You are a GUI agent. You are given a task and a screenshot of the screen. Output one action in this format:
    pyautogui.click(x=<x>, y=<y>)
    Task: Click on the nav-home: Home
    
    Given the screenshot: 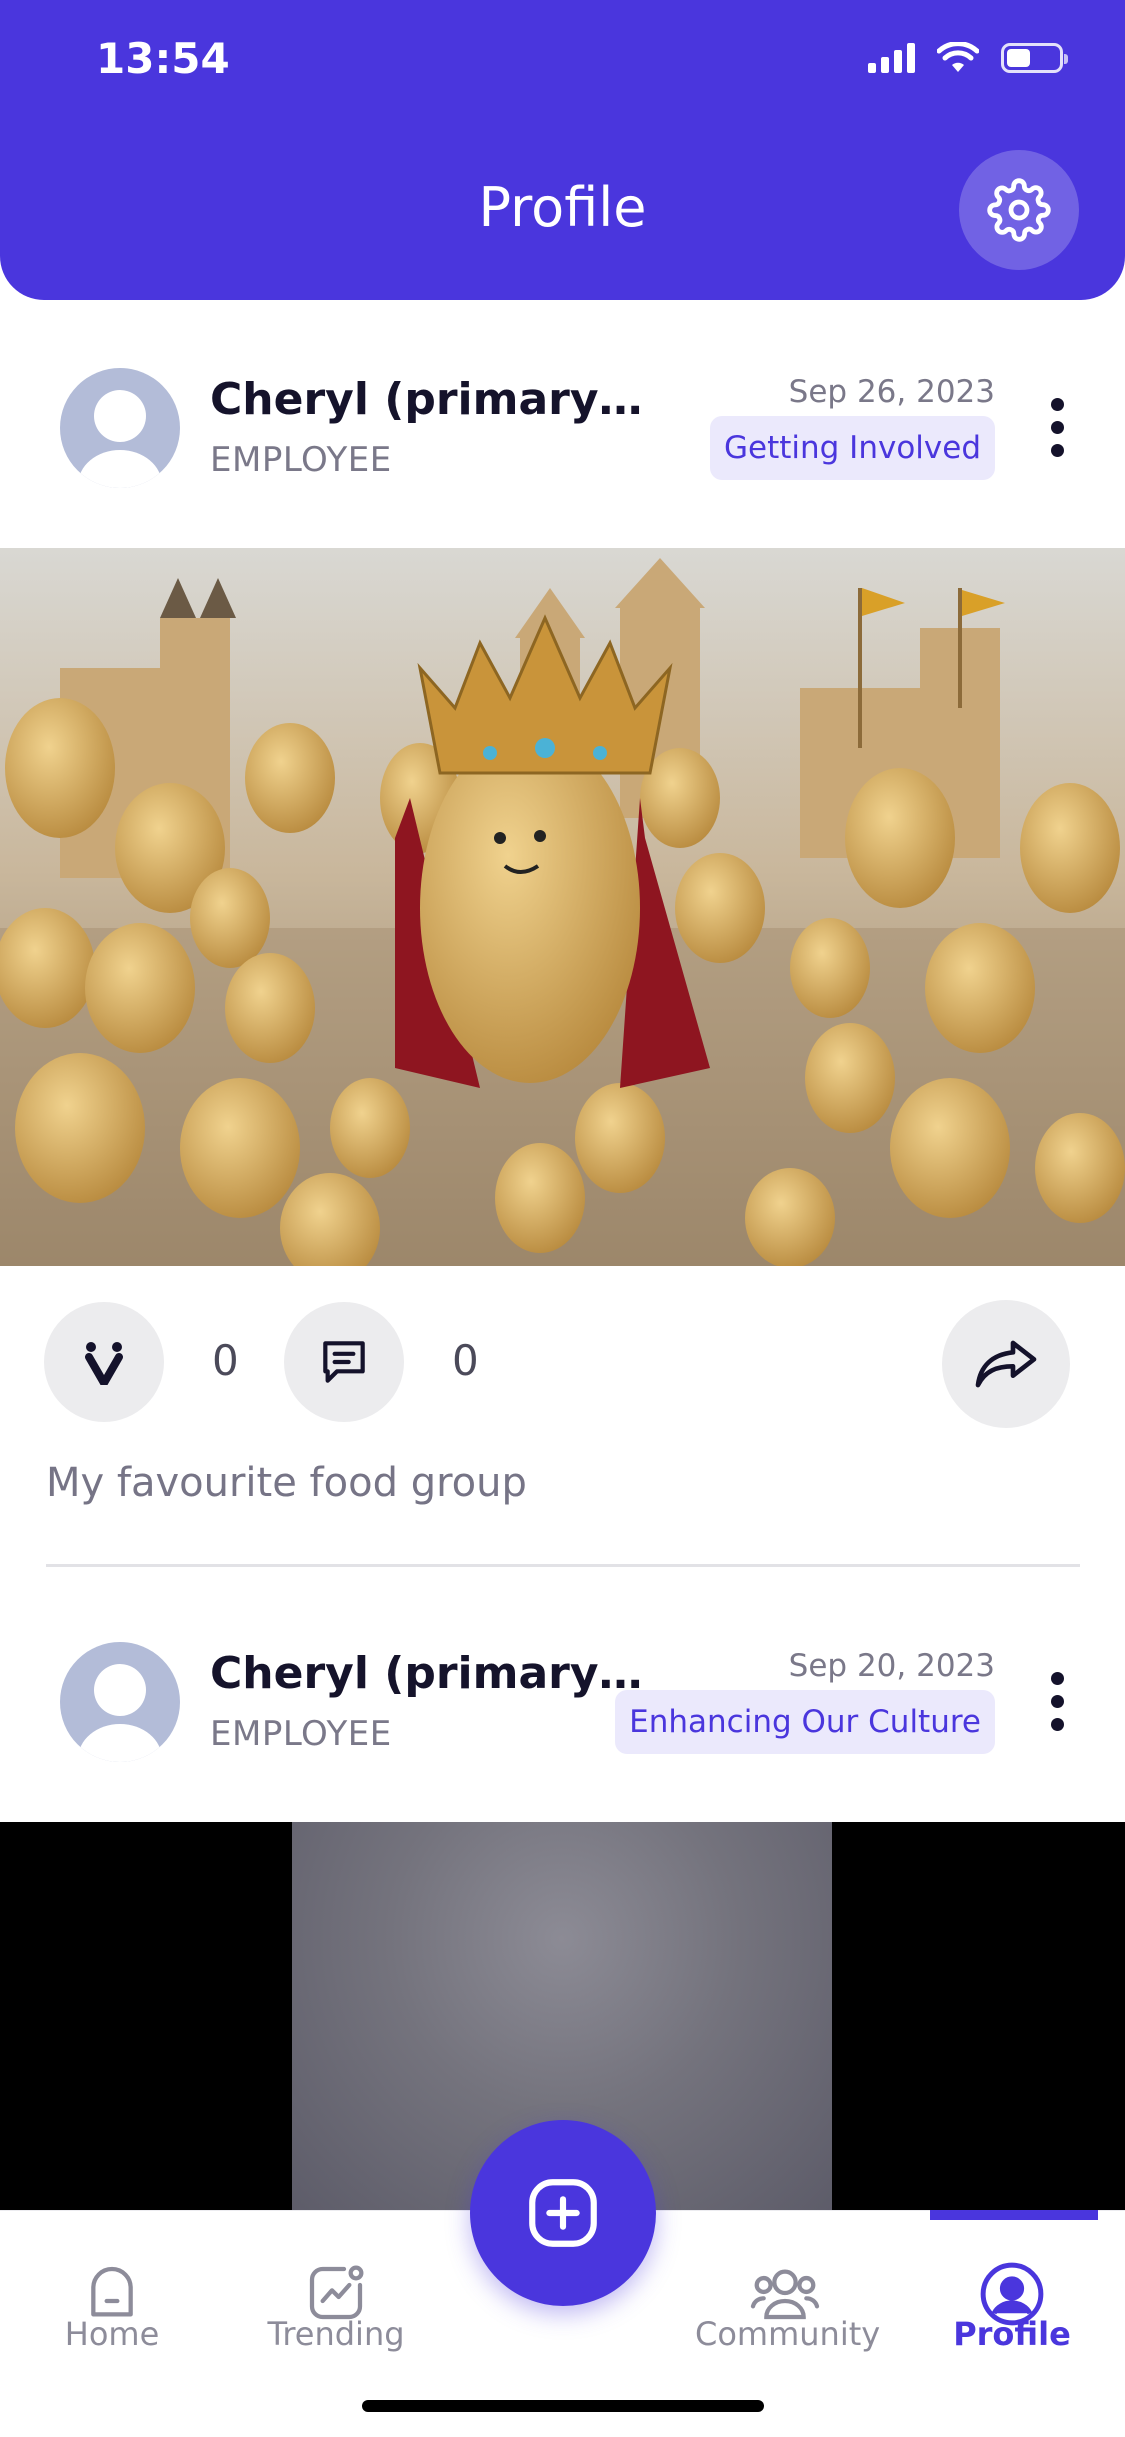 What is the action you would take?
    pyautogui.click(x=112, y=2301)
    